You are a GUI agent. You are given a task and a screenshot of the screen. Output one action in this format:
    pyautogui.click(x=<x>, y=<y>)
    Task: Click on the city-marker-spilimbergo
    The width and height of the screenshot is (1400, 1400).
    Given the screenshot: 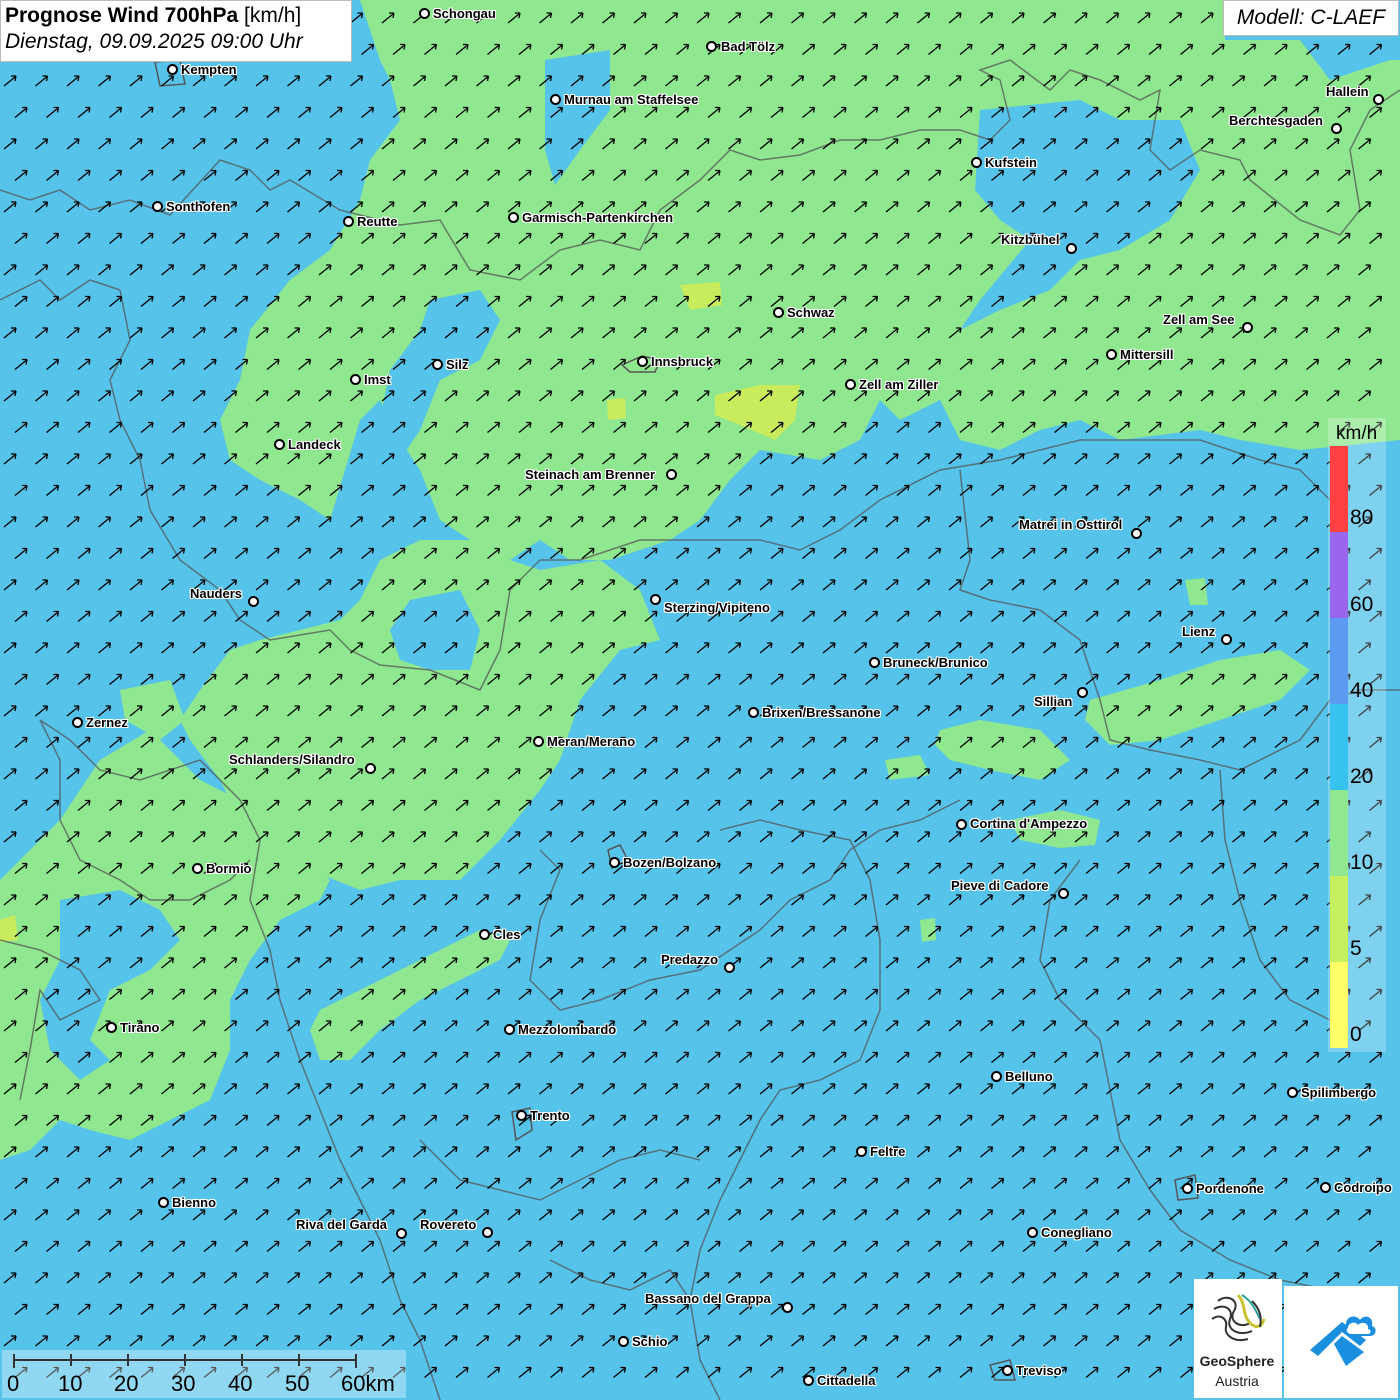 What is the action you would take?
    pyautogui.click(x=1292, y=1092)
    